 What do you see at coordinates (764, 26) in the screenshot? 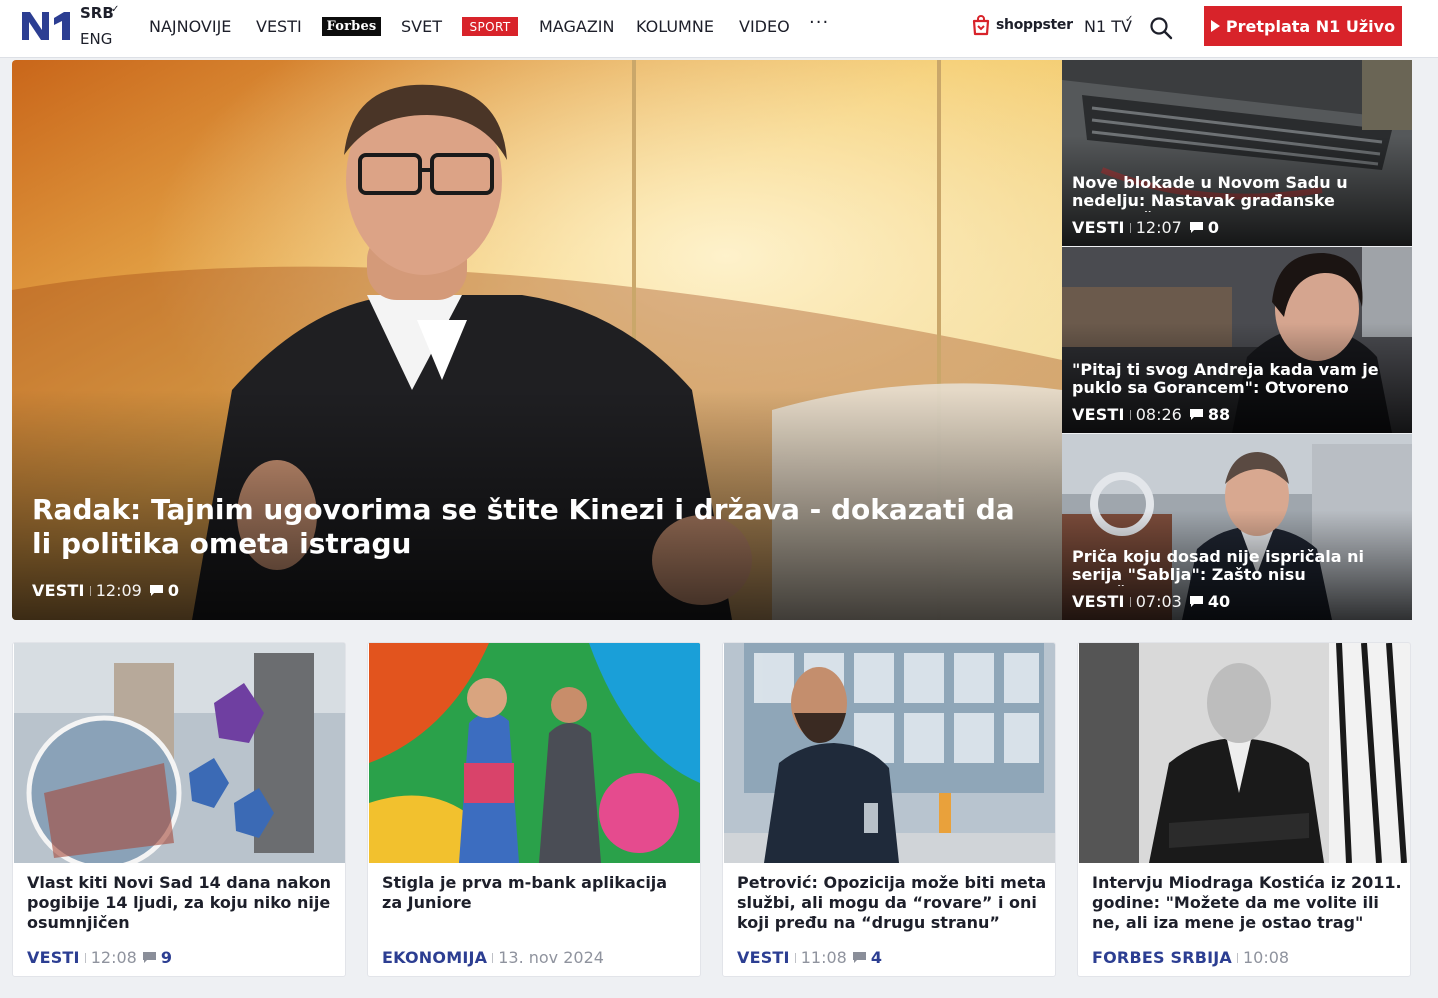
I see `nav-video: VIDEO` at bounding box center [764, 26].